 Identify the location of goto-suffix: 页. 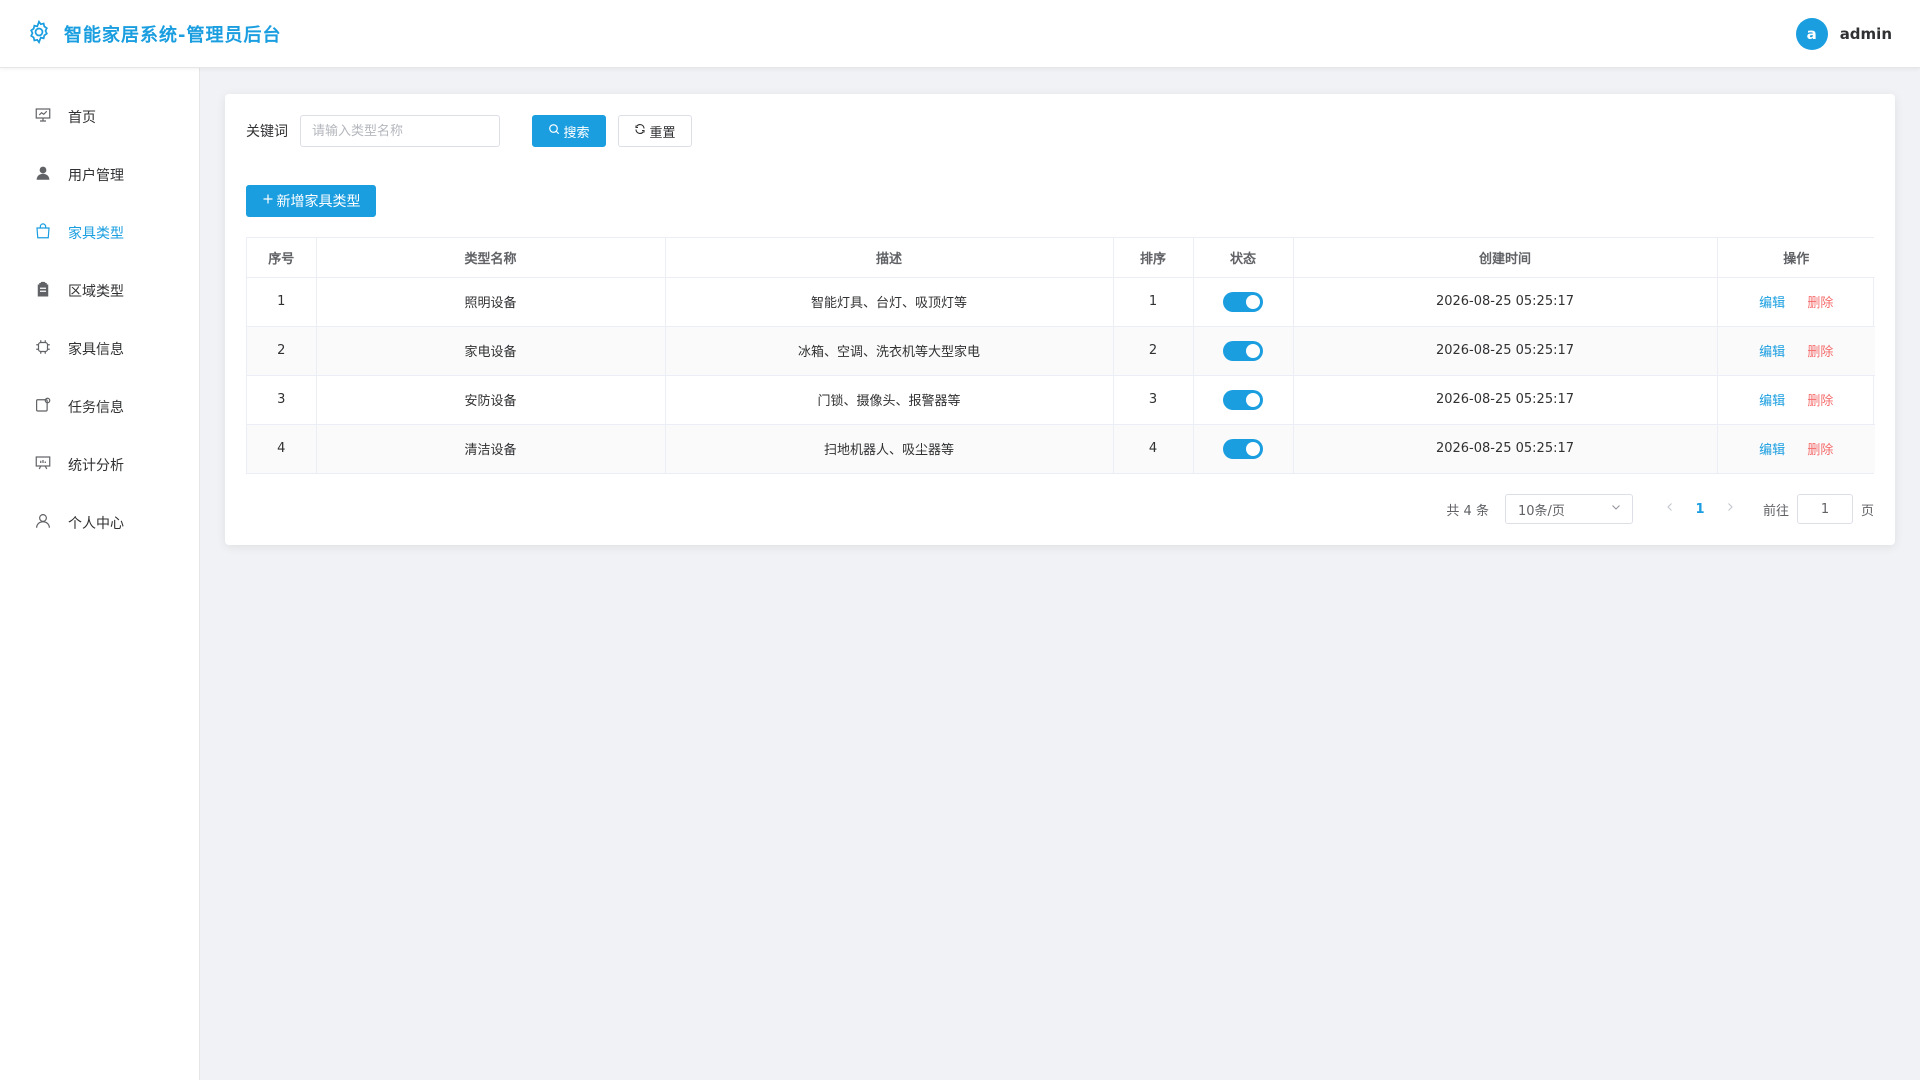
(1867, 511).